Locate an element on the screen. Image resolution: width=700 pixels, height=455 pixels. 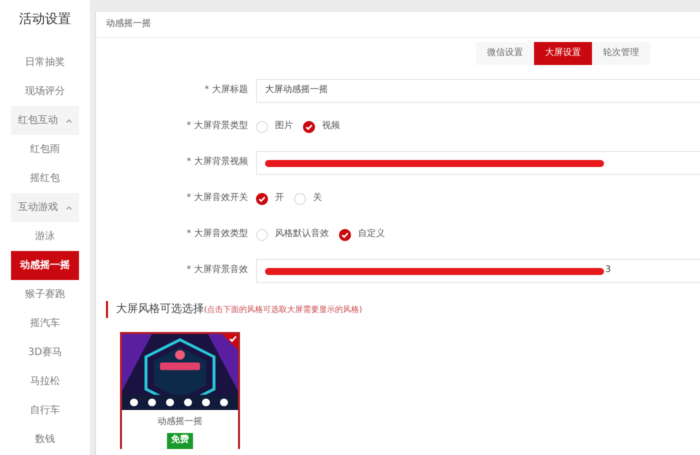
tab: 微信设置 is located at coordinates (505, 53).